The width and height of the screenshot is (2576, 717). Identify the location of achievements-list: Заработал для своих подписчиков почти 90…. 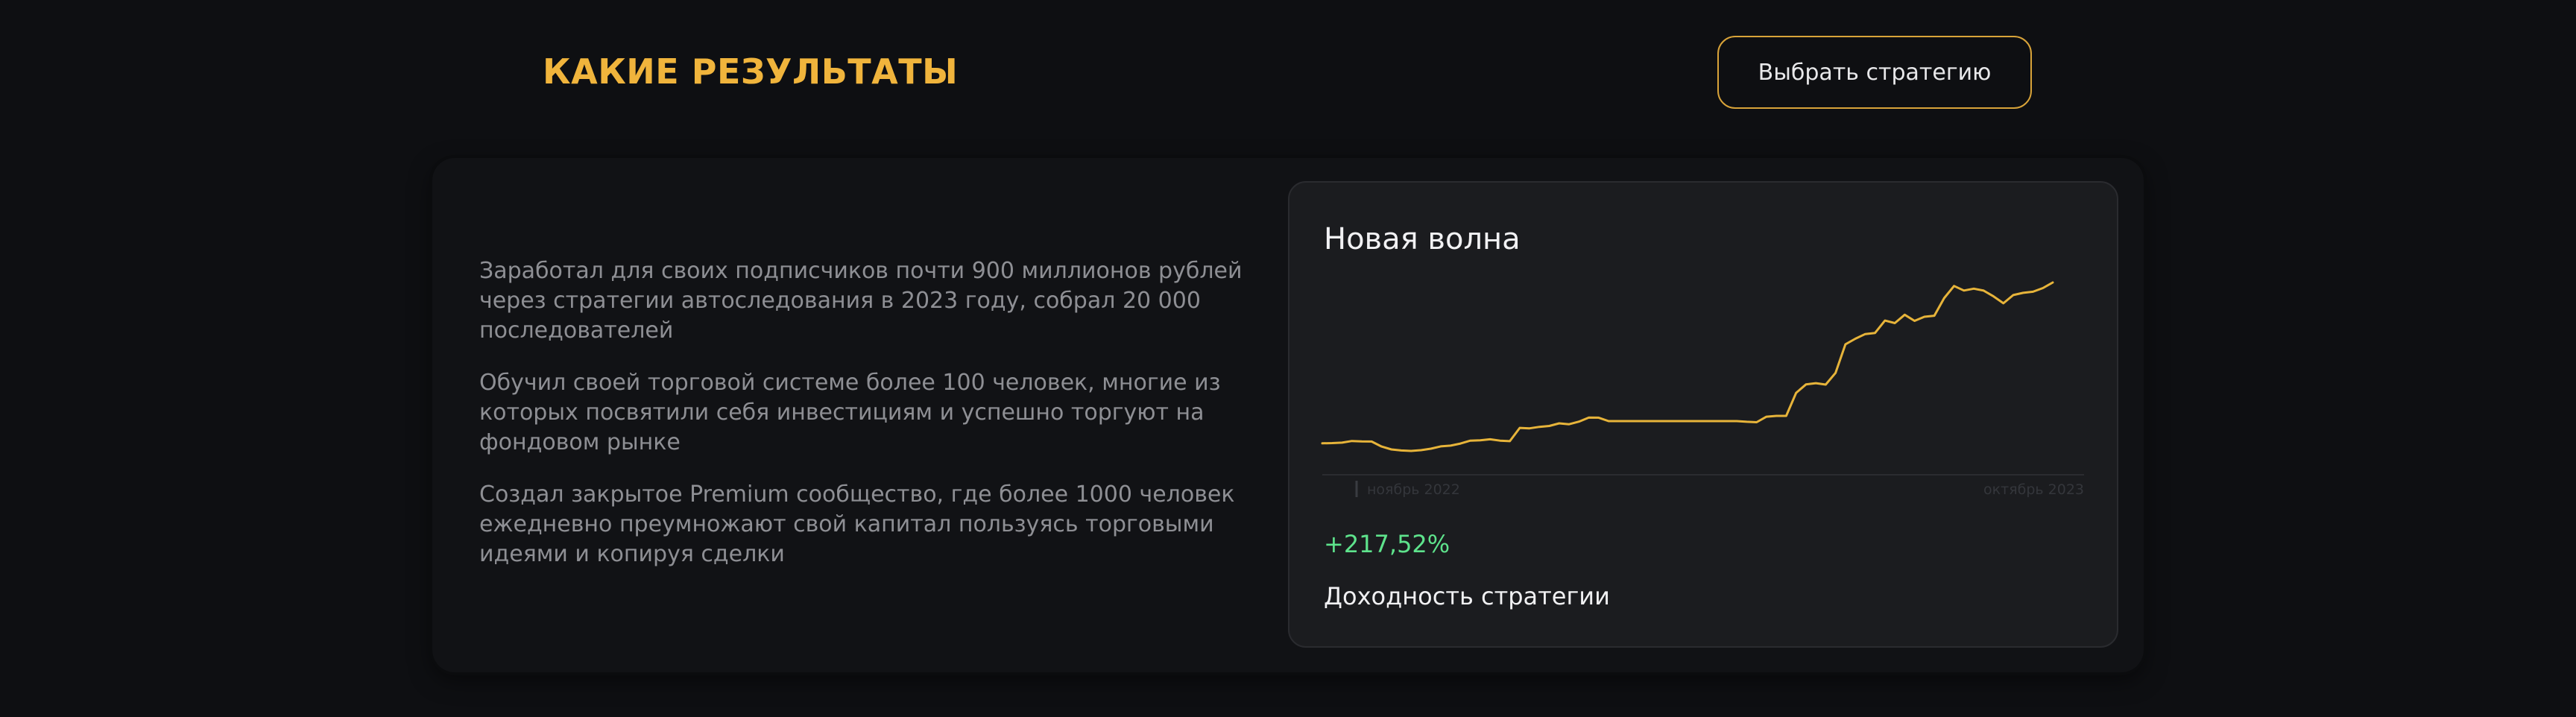
(866, 424).